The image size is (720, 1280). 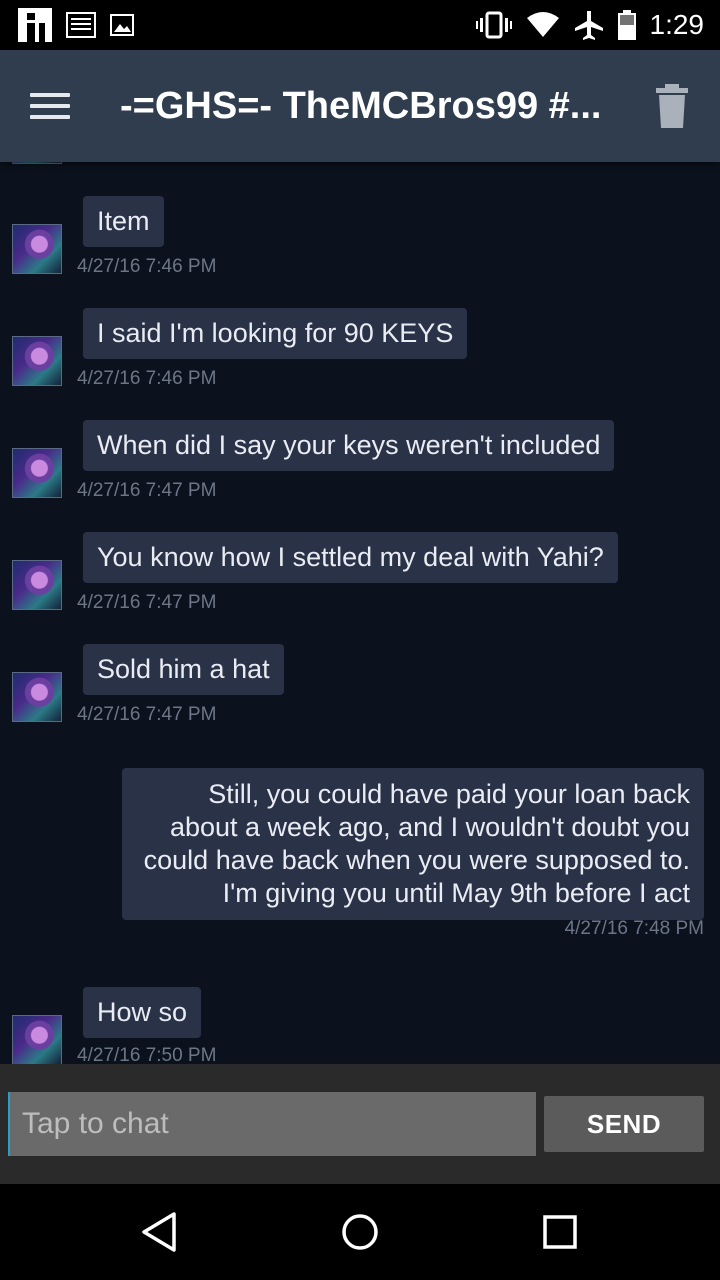 I want to click on image-notification-icon, so click(x=122, y=25).